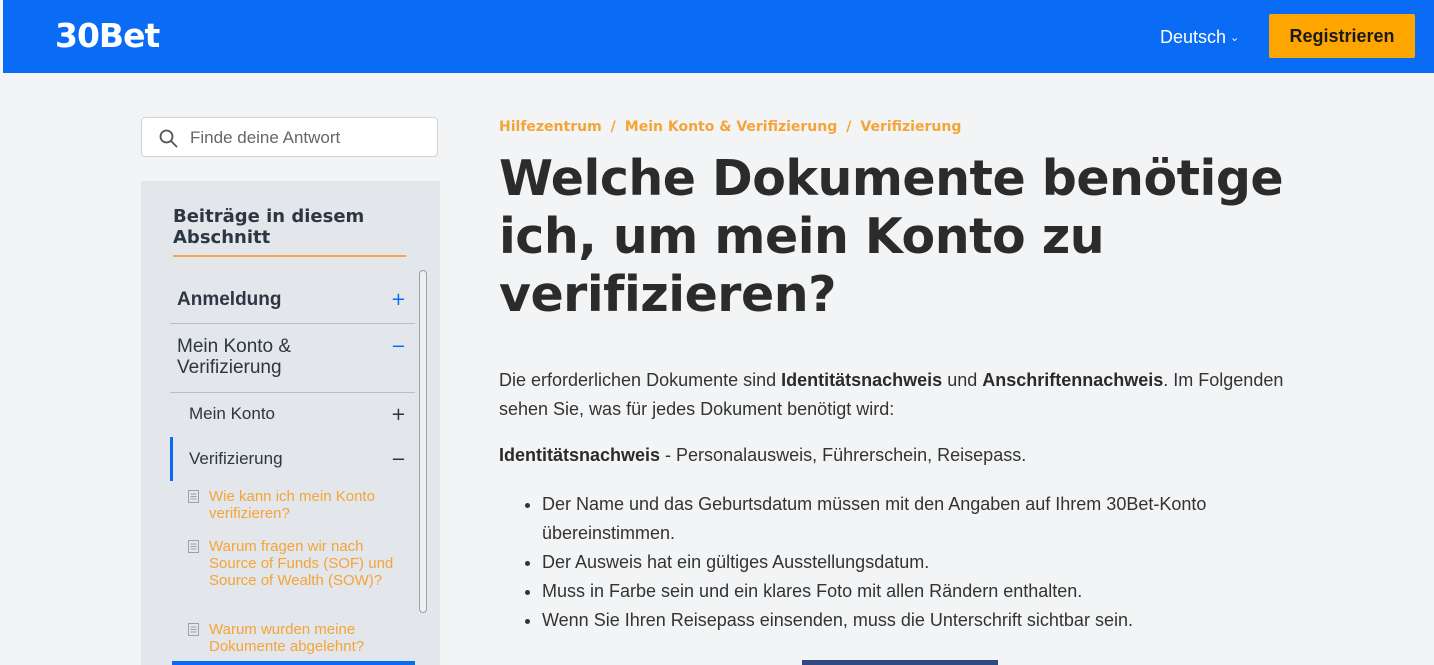  What do you see at coordinates (229, 299) in the screenshot?
I see `sidebar-item-label: Anmeldung` at bounding box center [229, 299].